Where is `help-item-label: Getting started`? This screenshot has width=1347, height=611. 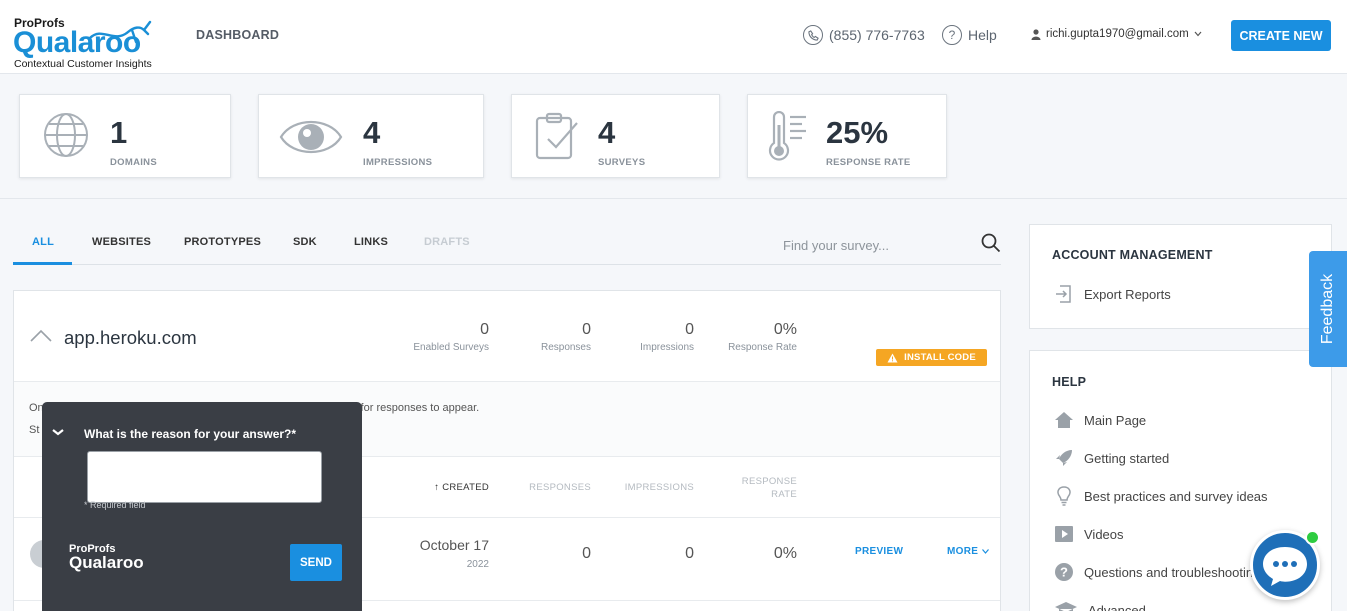 help-item-label: Getting started is located at coordinates (1127, 458).